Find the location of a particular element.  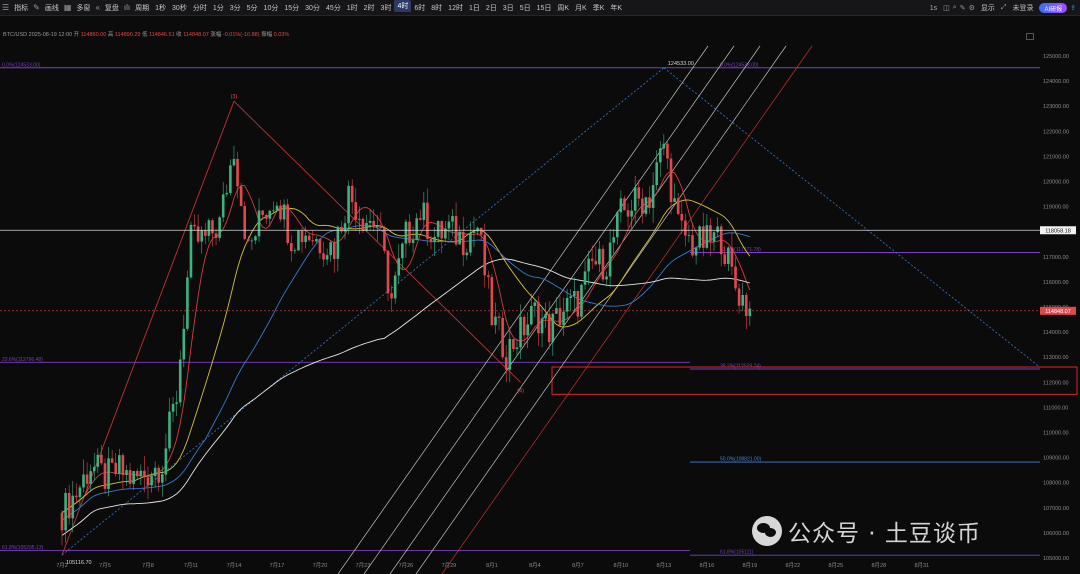

camera-icon: ◫ is located at coordinates (946, 8).